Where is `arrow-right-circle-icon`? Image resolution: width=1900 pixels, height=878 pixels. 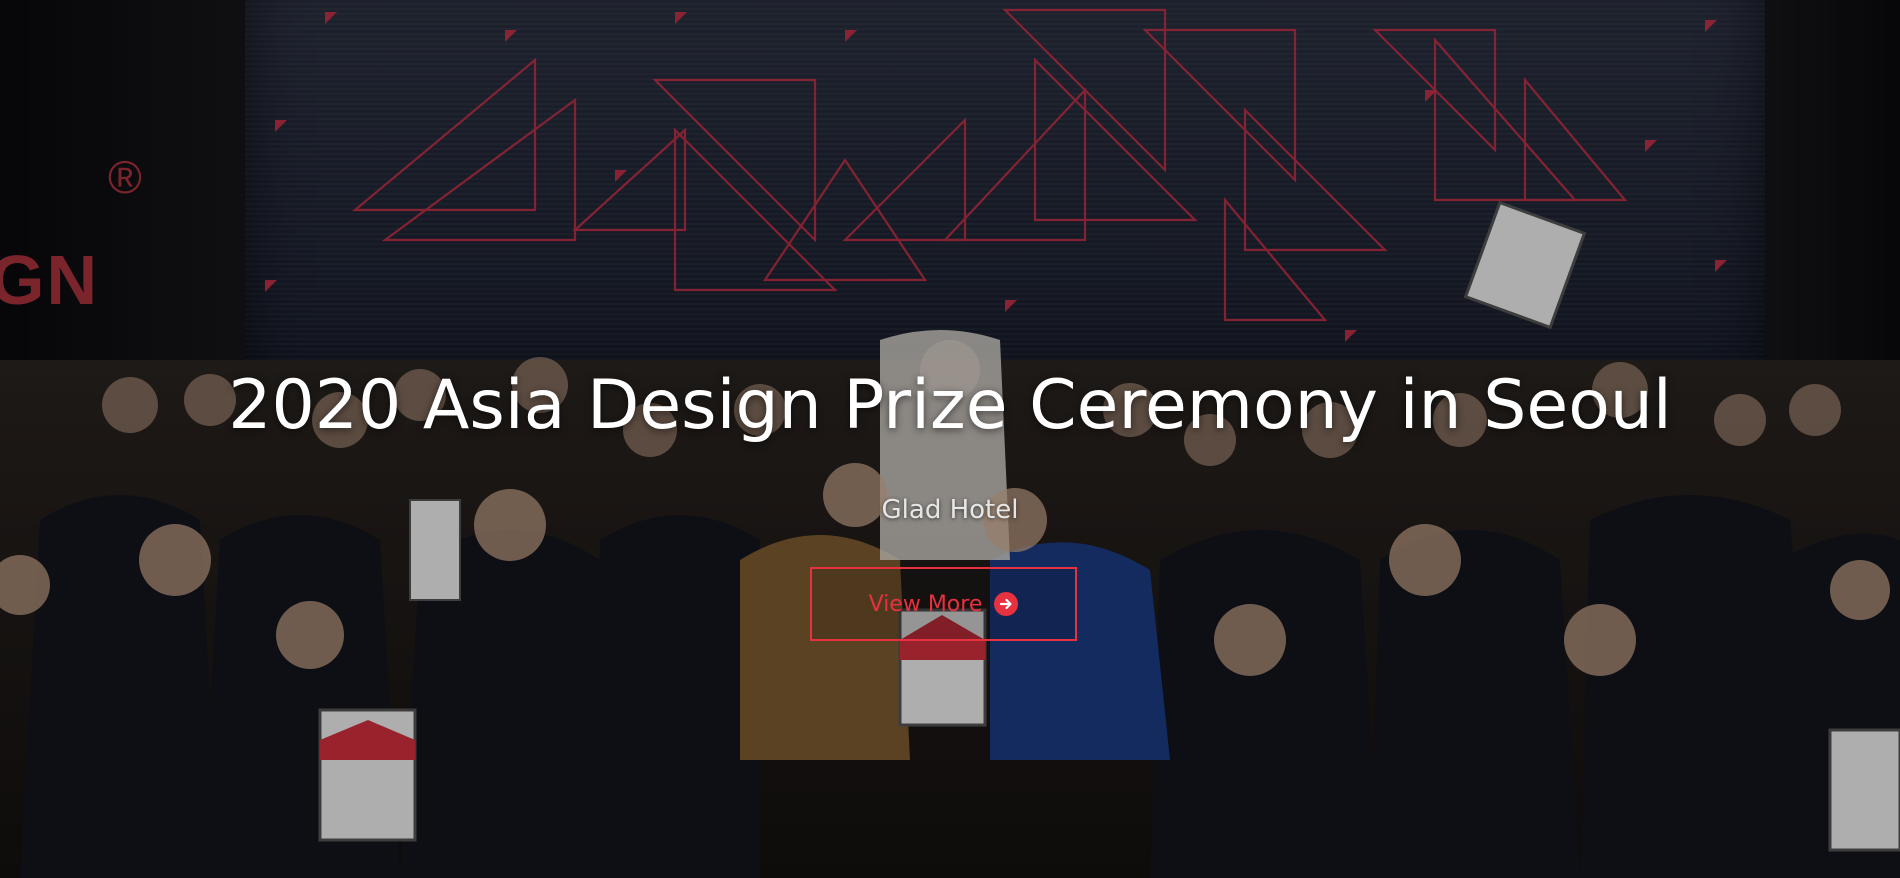
arrow-right-circle-icon is located at coordinates (1006, 604).